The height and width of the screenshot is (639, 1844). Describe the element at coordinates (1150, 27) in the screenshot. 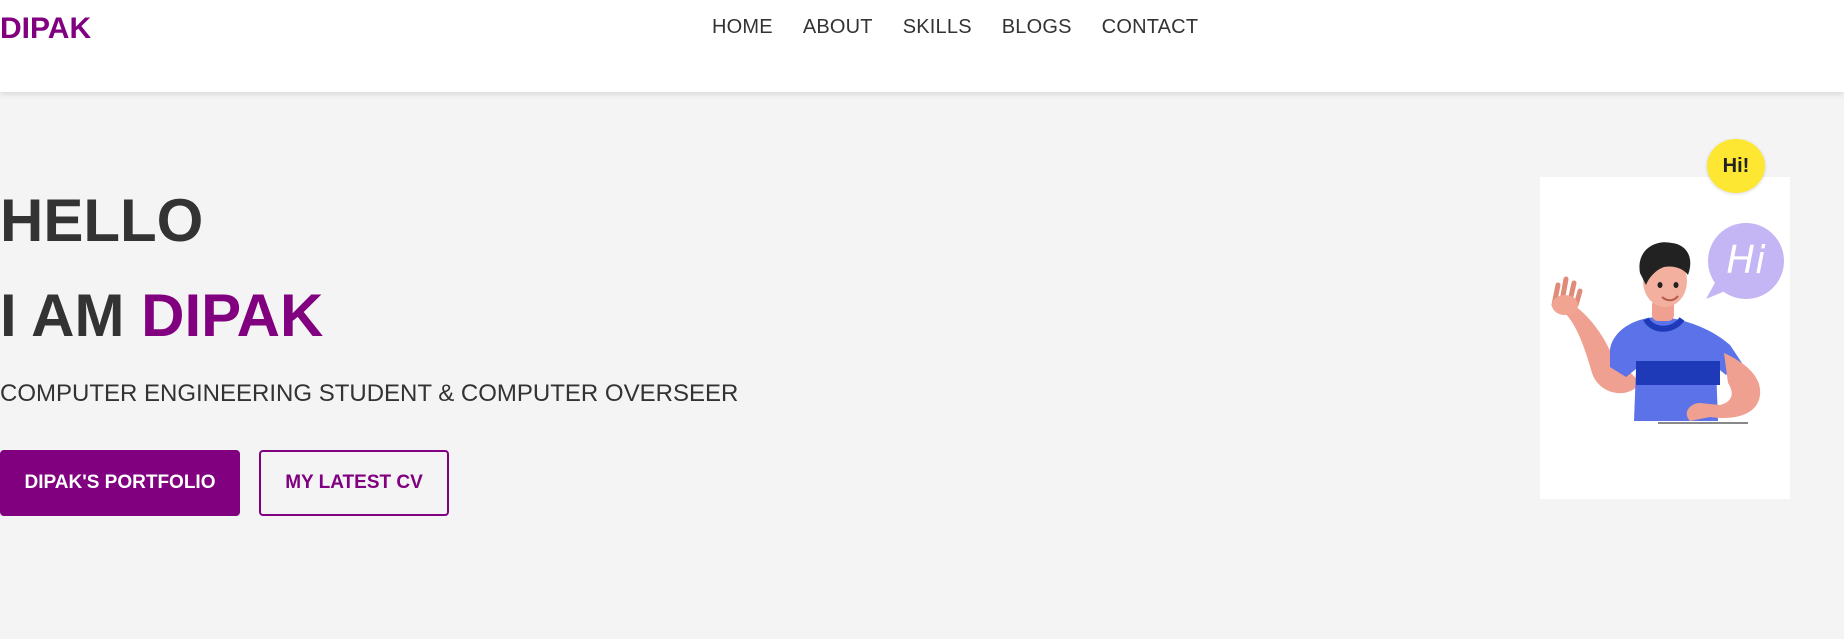

I see `nav-link-contact: CONTACT` at that location.